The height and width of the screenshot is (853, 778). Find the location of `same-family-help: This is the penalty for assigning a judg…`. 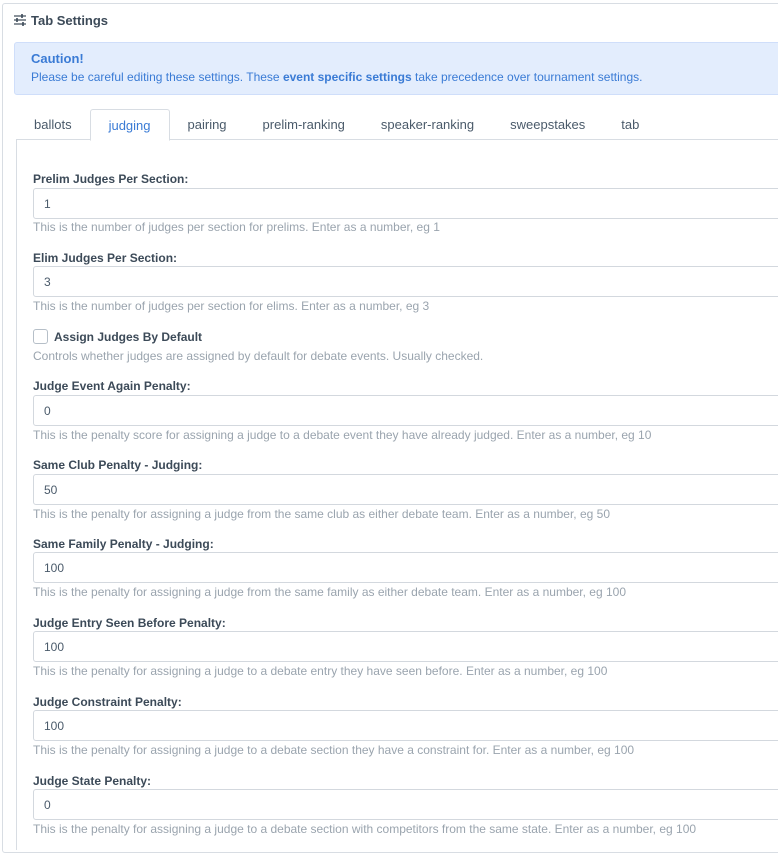

same-family-help: This is the penalty for assigning a judg… is located at coordinates (329, 592).